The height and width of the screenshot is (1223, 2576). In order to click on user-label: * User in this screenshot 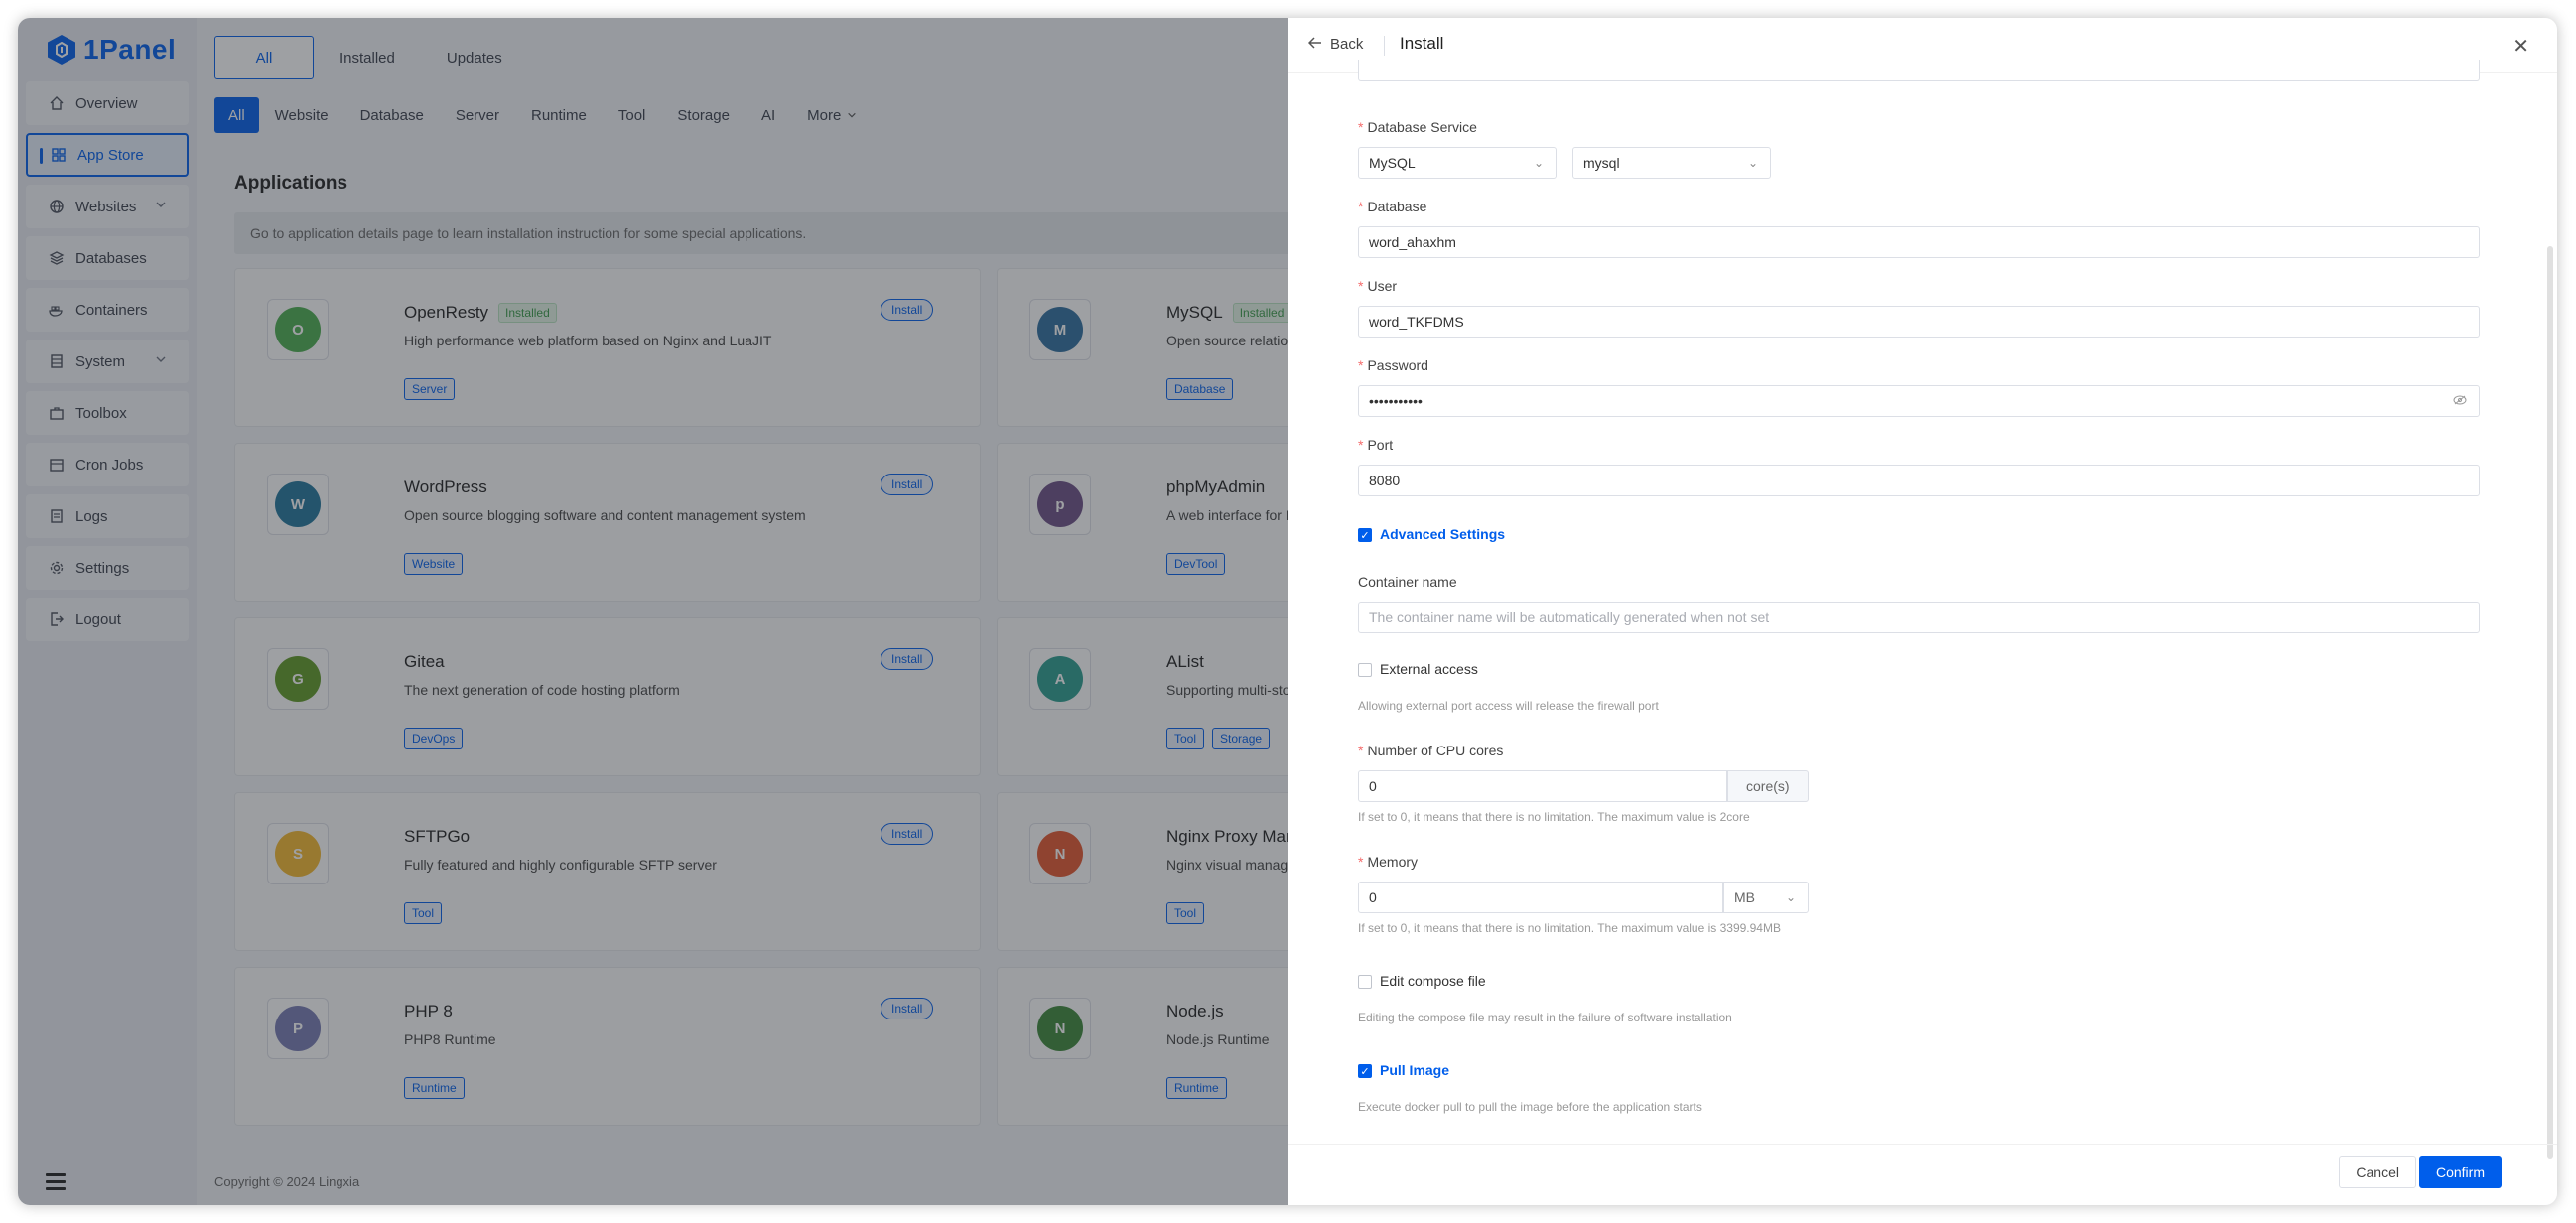, I will do `click(1378, 286)`.